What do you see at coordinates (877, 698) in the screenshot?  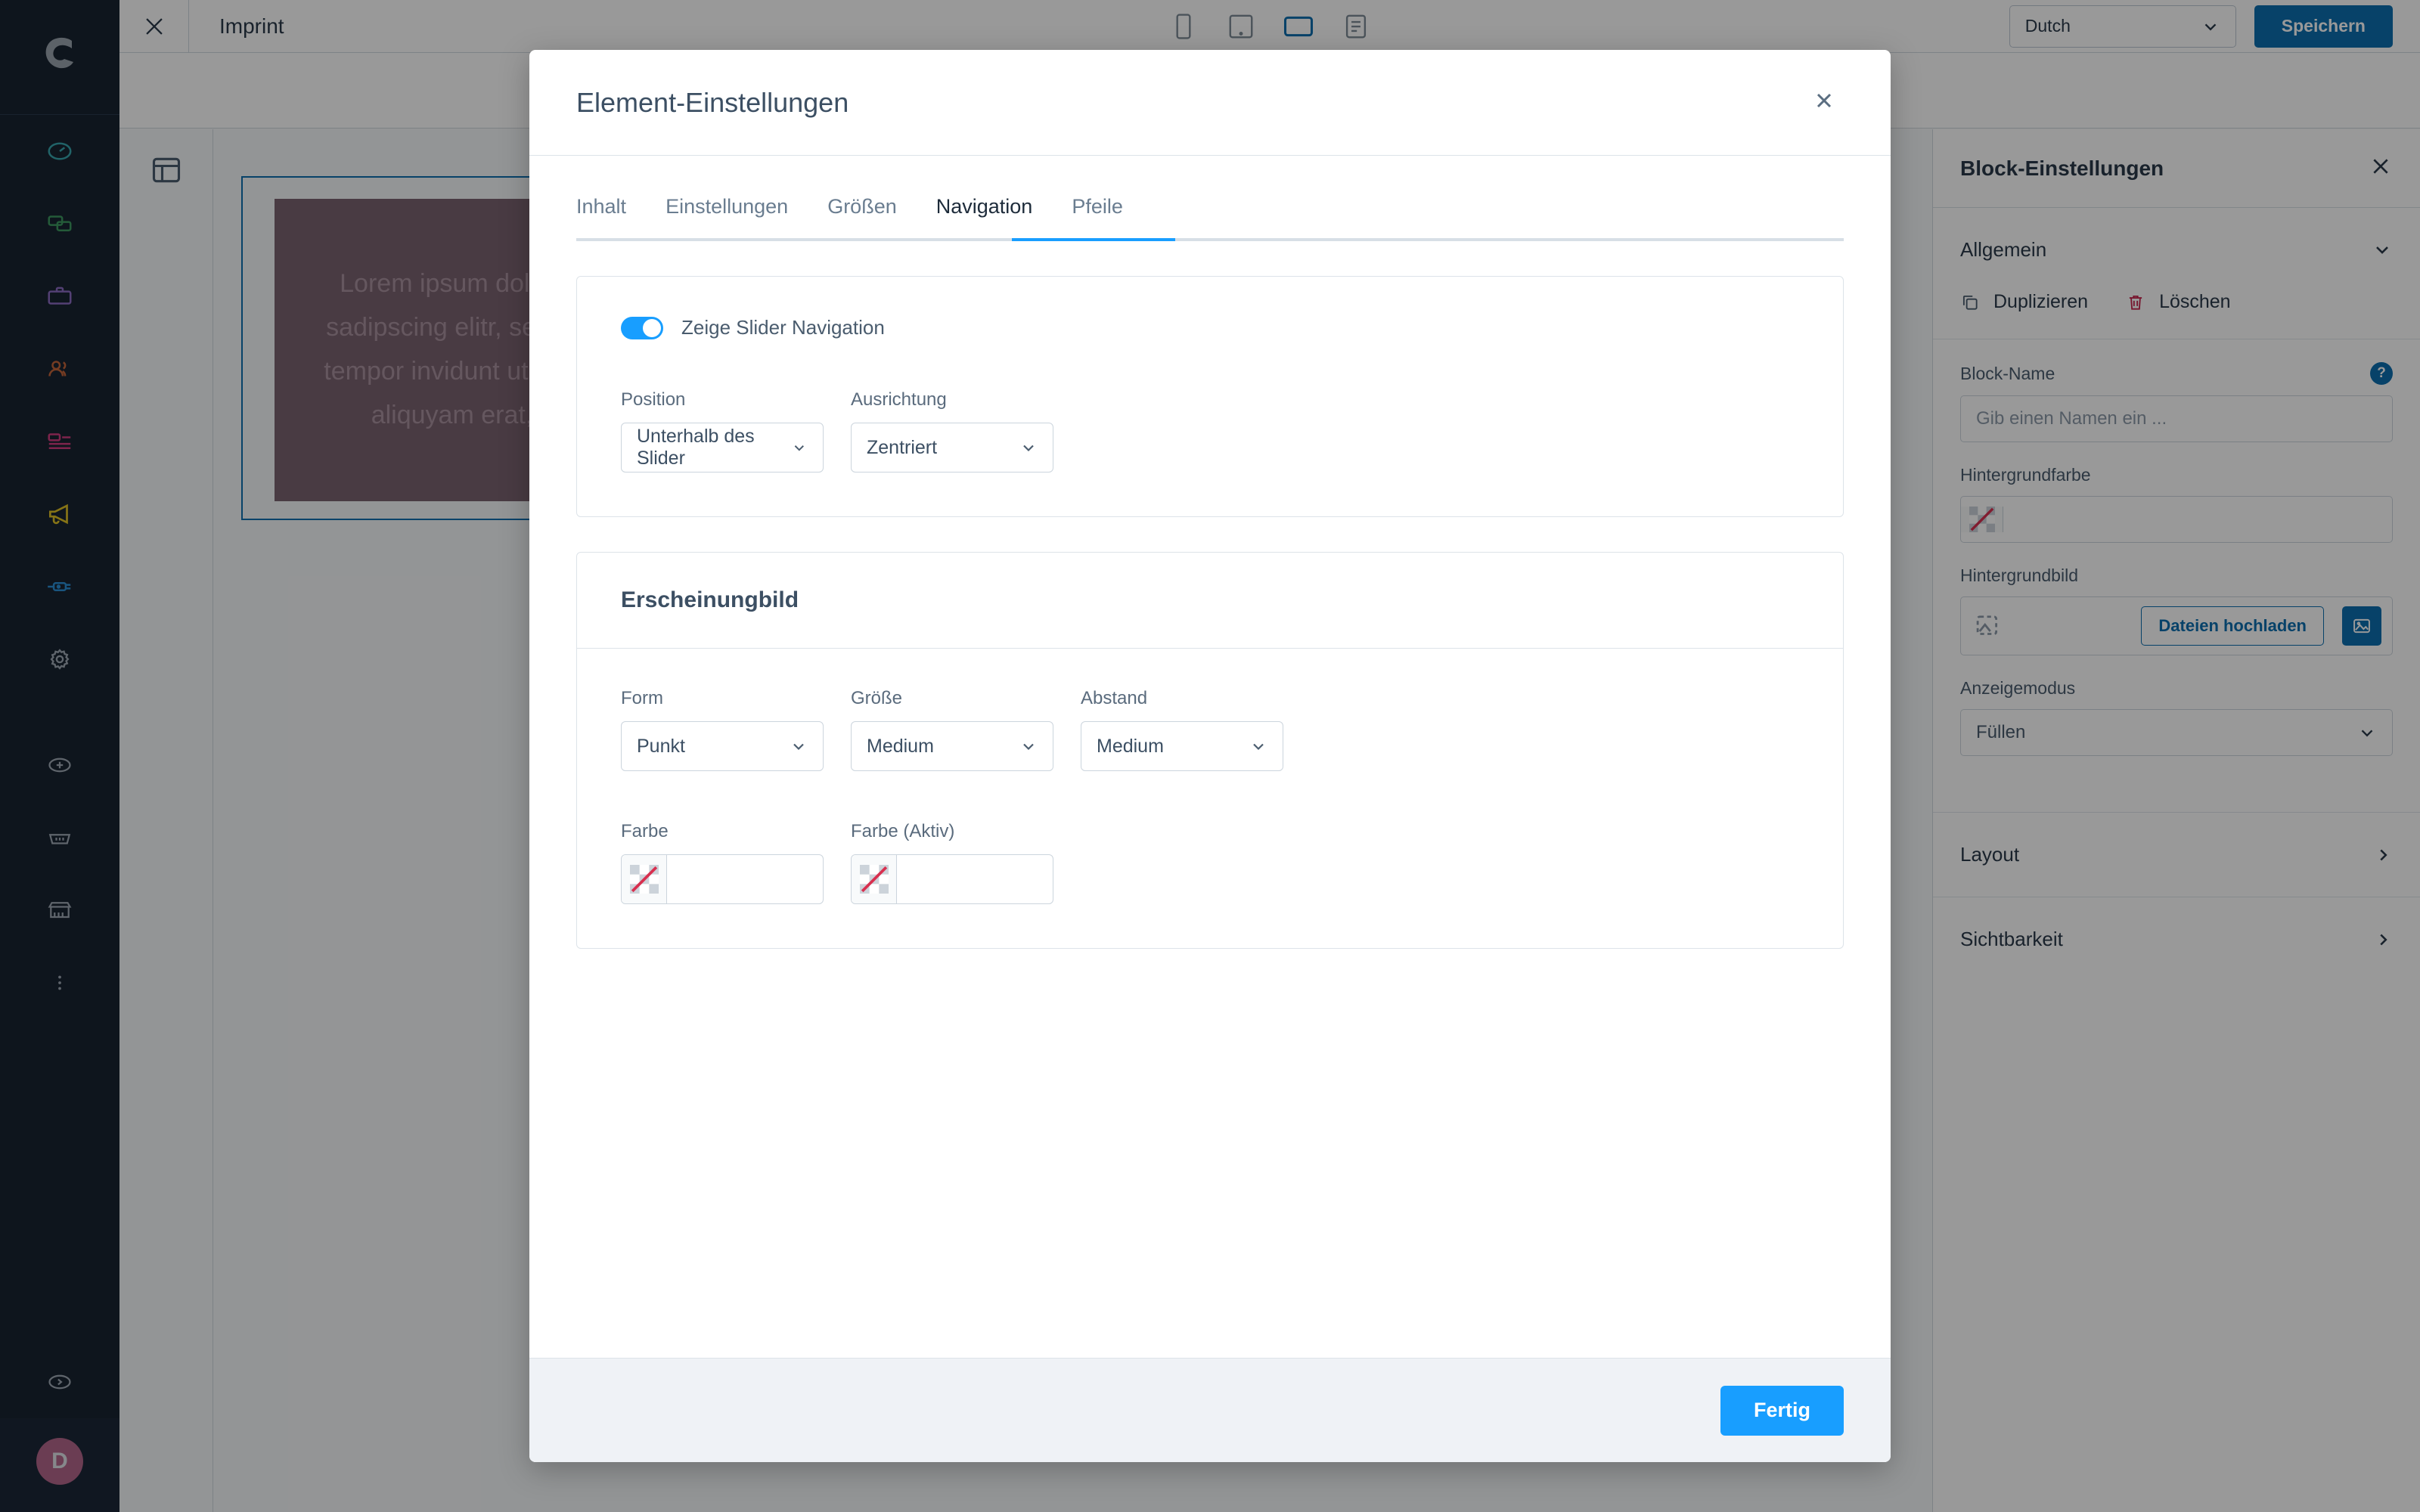 I see `groesse-label: Größe` at bounding box center [877, 698].